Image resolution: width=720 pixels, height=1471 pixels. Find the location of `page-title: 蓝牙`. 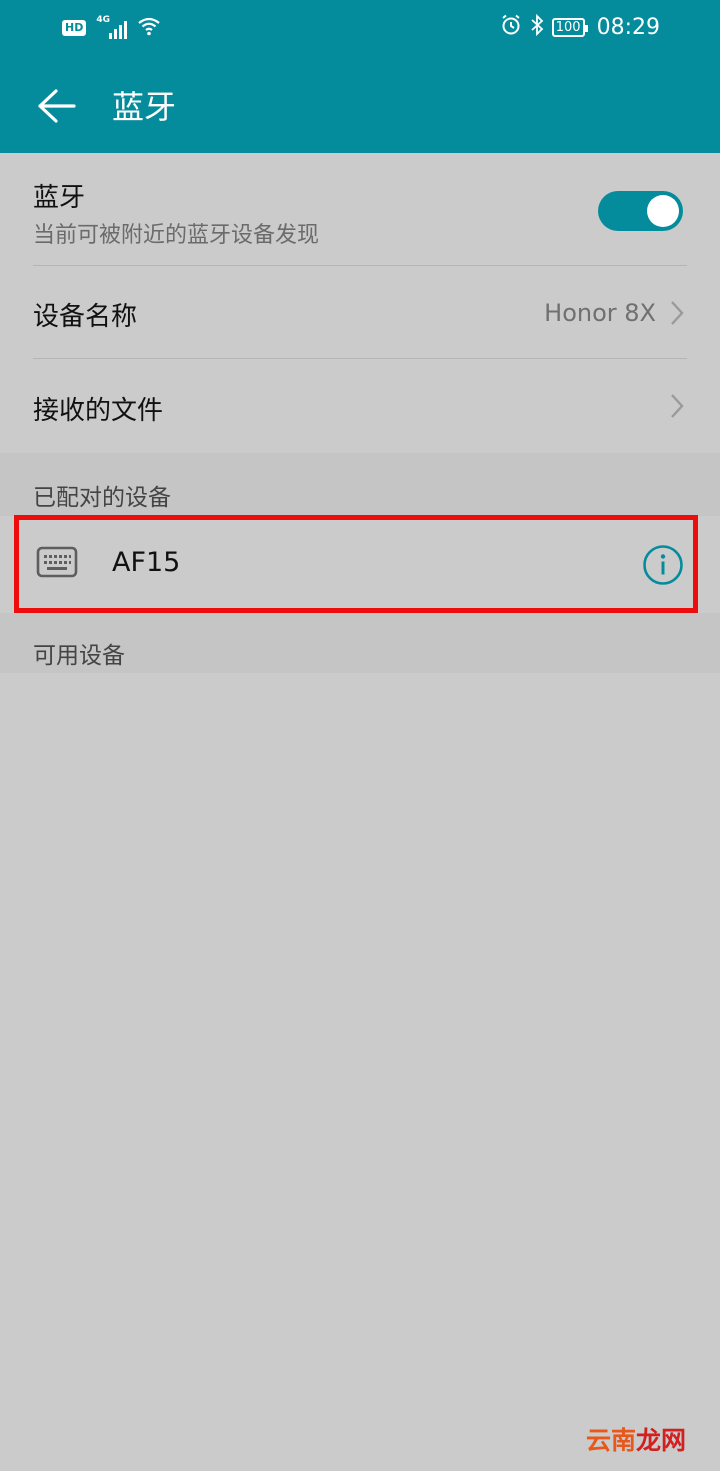

page-title: 蓝牙 is located at coordinates (144, 107).